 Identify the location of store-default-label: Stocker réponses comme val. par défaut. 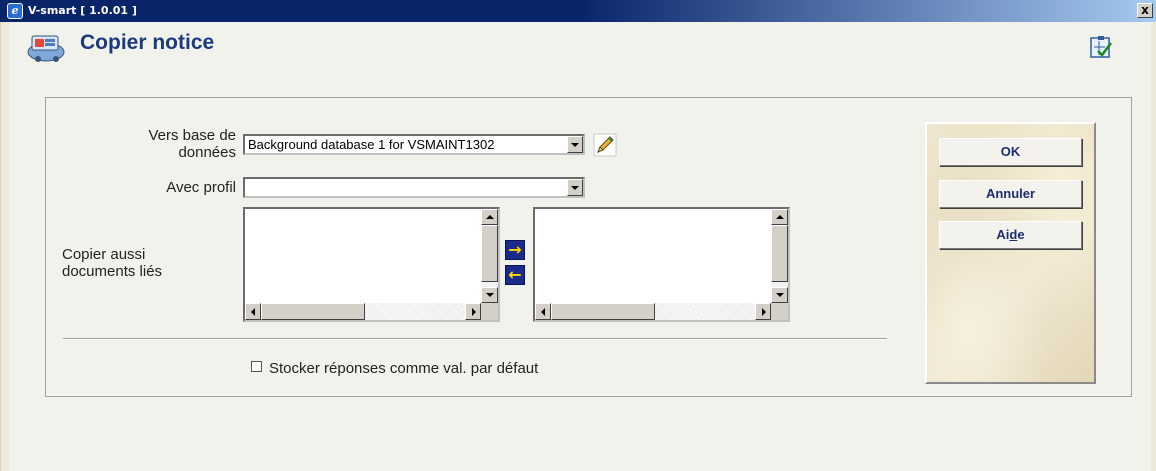
(404, 368).